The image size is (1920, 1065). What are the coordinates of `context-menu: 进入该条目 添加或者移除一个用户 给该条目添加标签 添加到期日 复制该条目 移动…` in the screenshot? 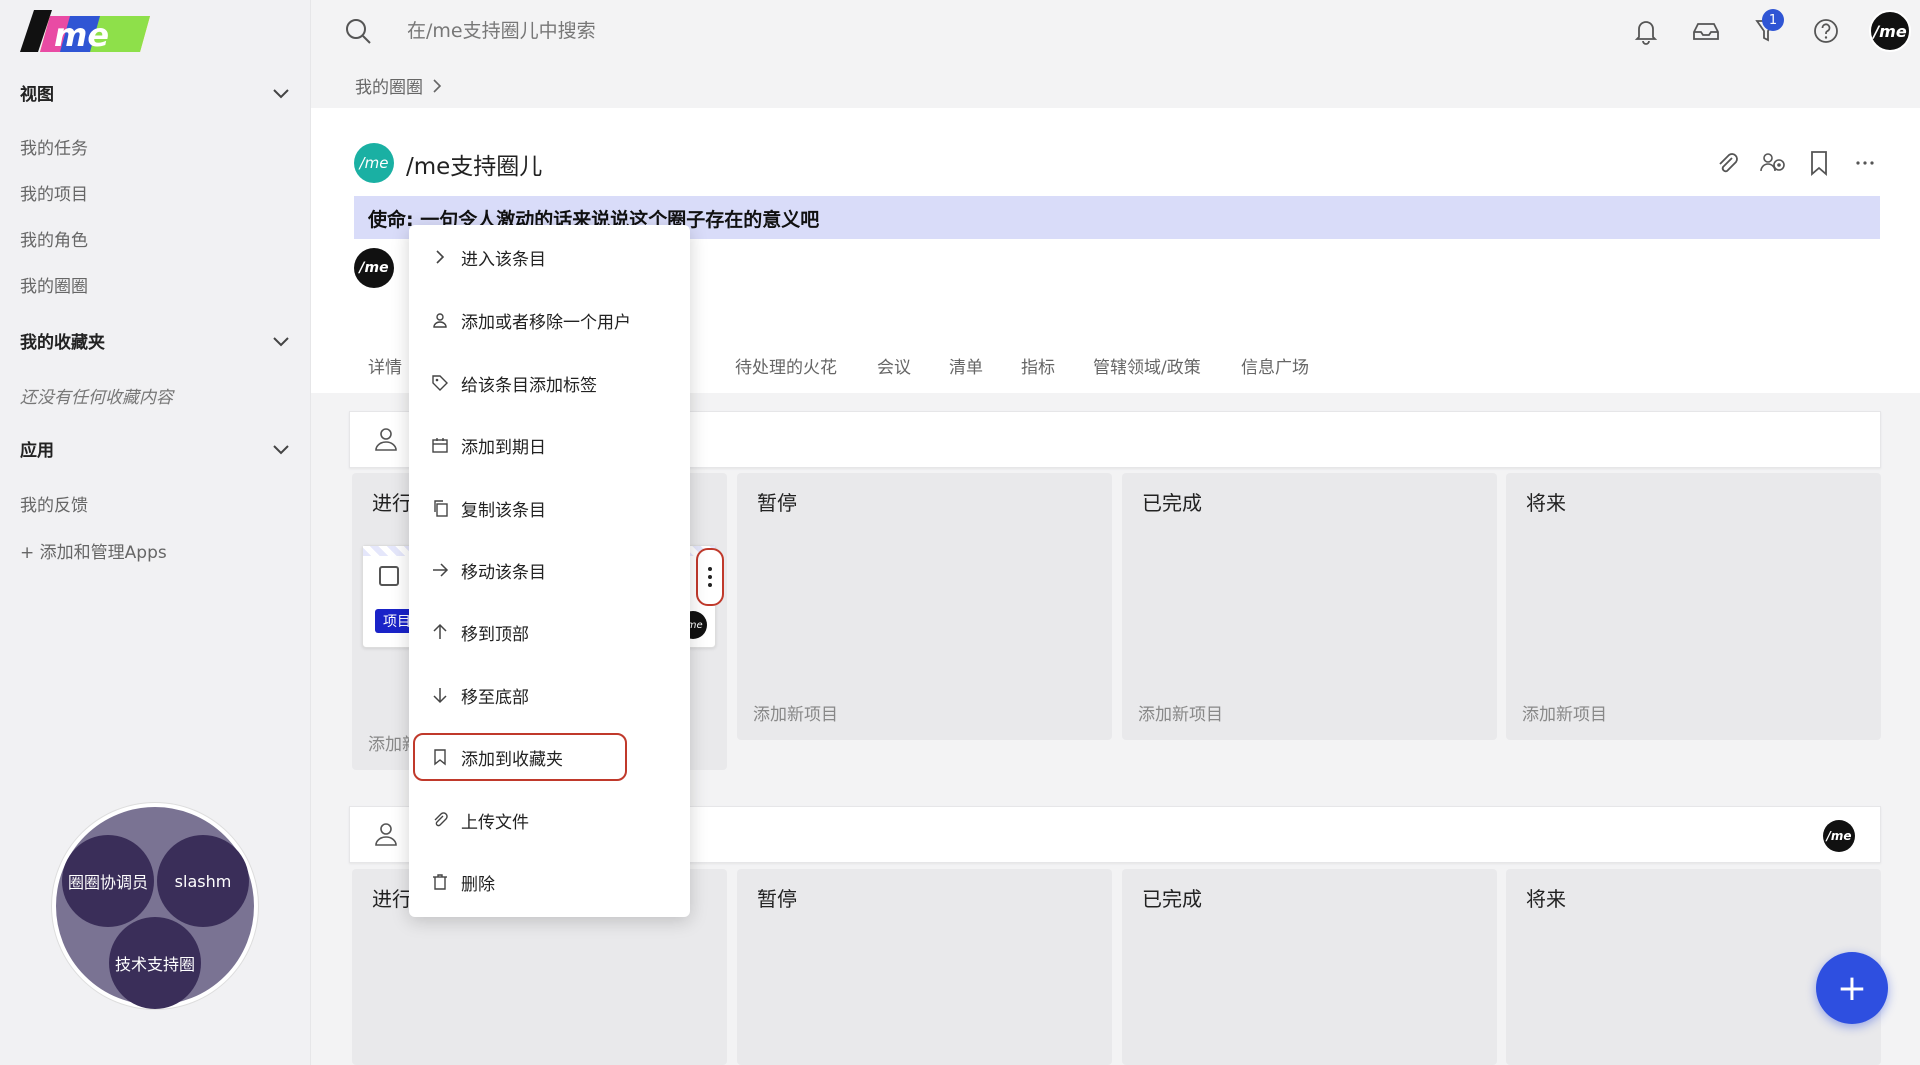 It's located at (549, 571).